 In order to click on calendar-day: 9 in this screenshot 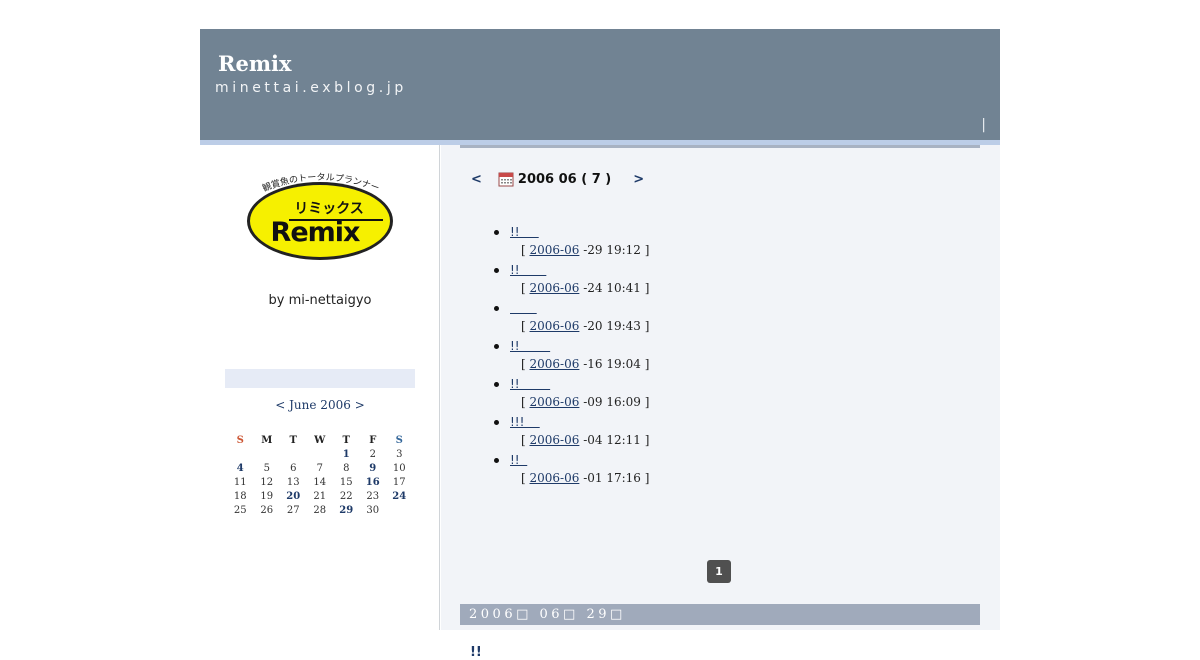, I will do `click(373, 468)`.